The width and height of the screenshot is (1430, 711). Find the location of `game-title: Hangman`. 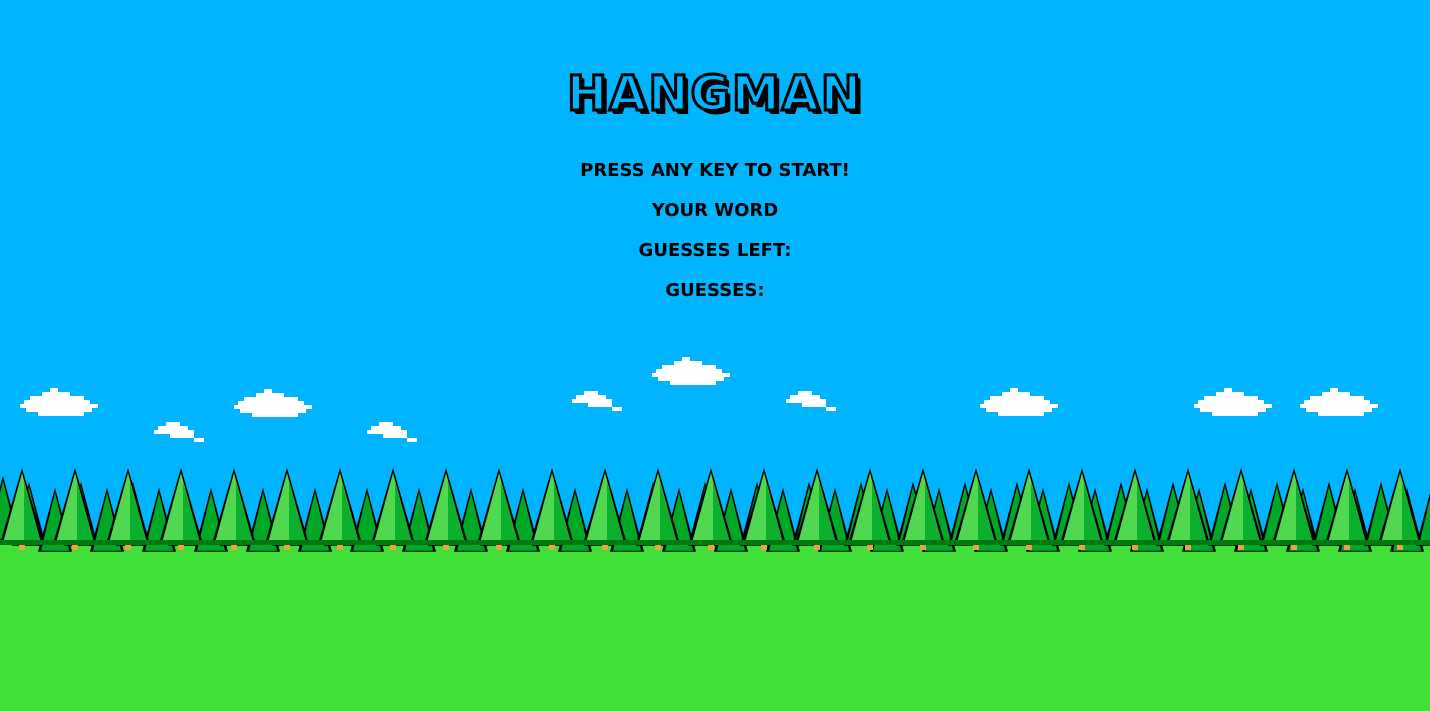

game-title: Hangman is located at coordinates (714, 94).